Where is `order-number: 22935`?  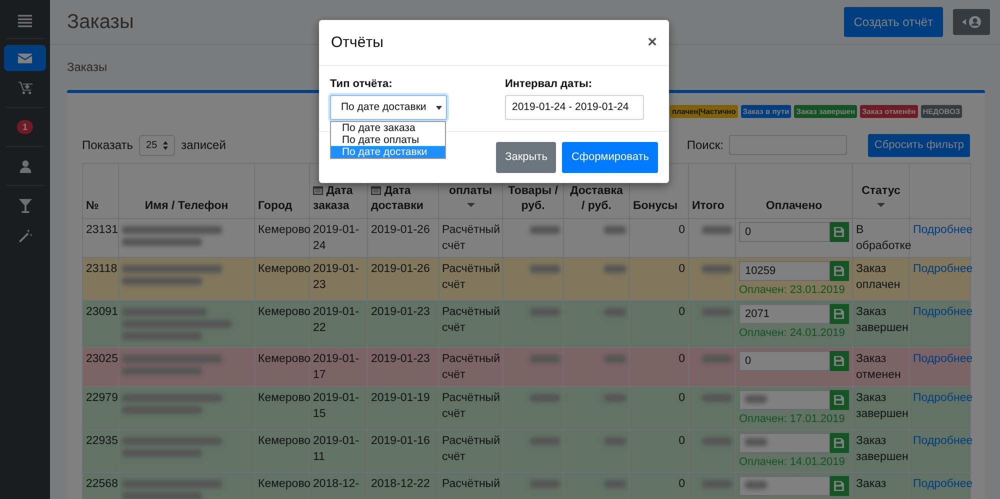 order-number: 22935 is located at coordinates (100, 450).